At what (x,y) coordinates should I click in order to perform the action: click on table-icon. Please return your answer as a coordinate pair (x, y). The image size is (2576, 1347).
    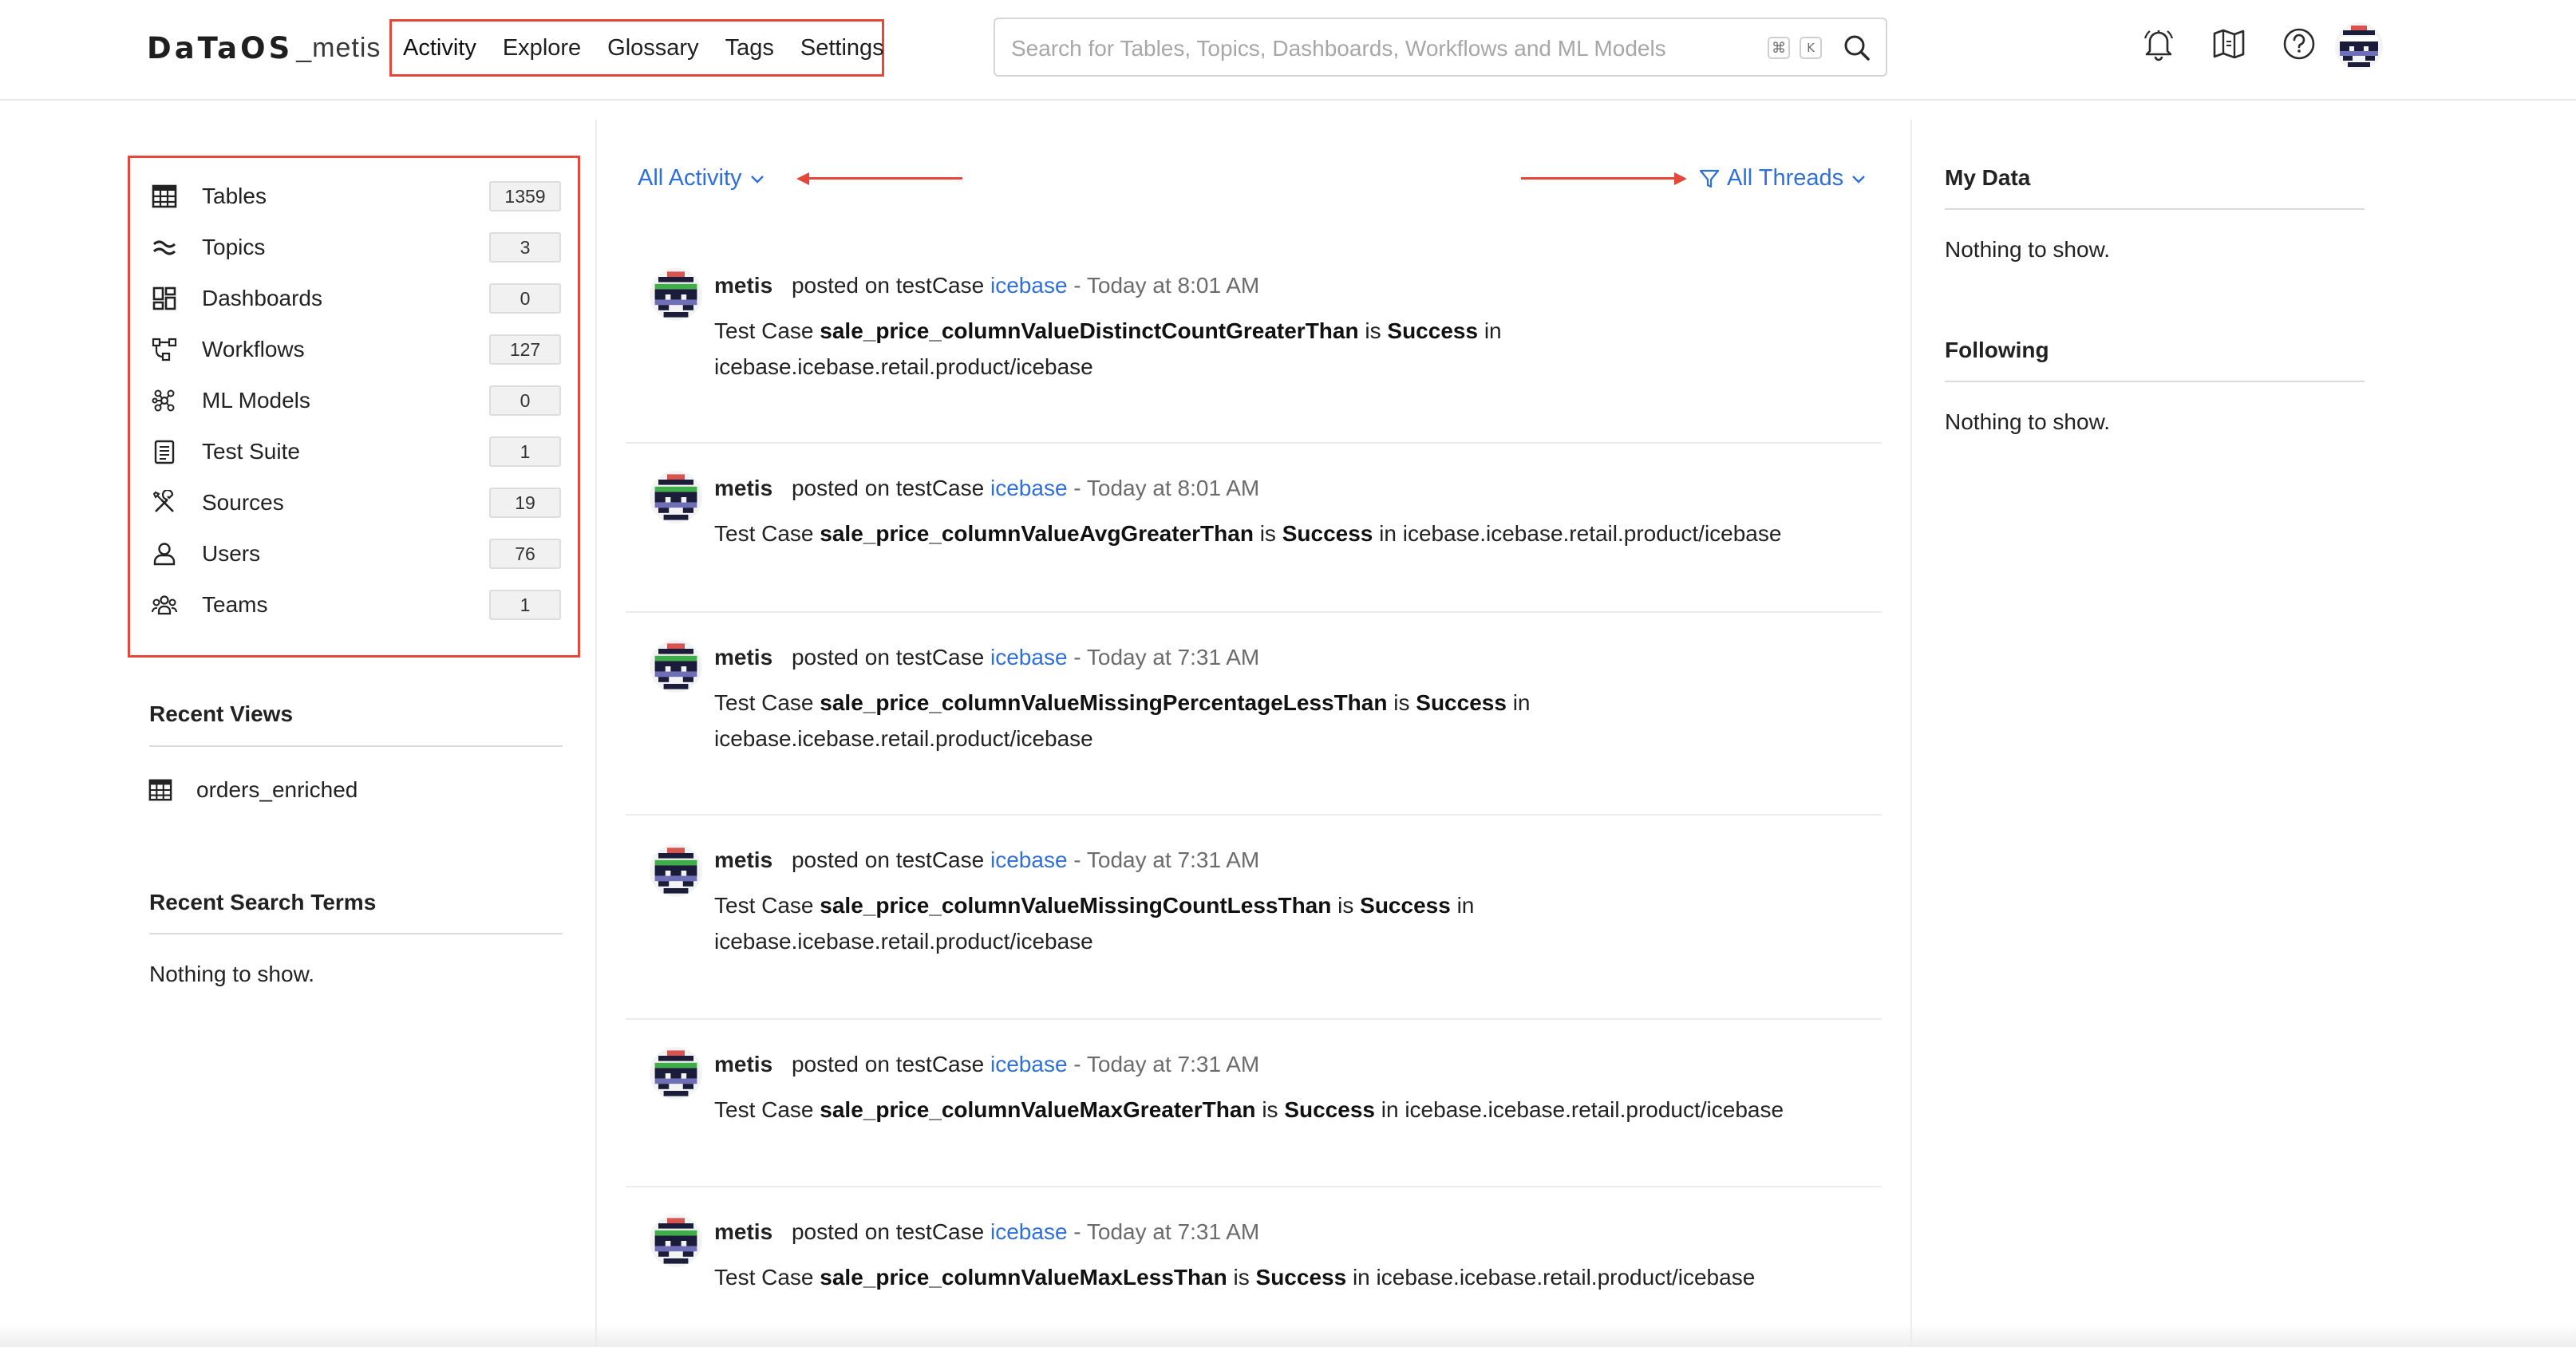
    Looking at the image, I should click on (164, 196).